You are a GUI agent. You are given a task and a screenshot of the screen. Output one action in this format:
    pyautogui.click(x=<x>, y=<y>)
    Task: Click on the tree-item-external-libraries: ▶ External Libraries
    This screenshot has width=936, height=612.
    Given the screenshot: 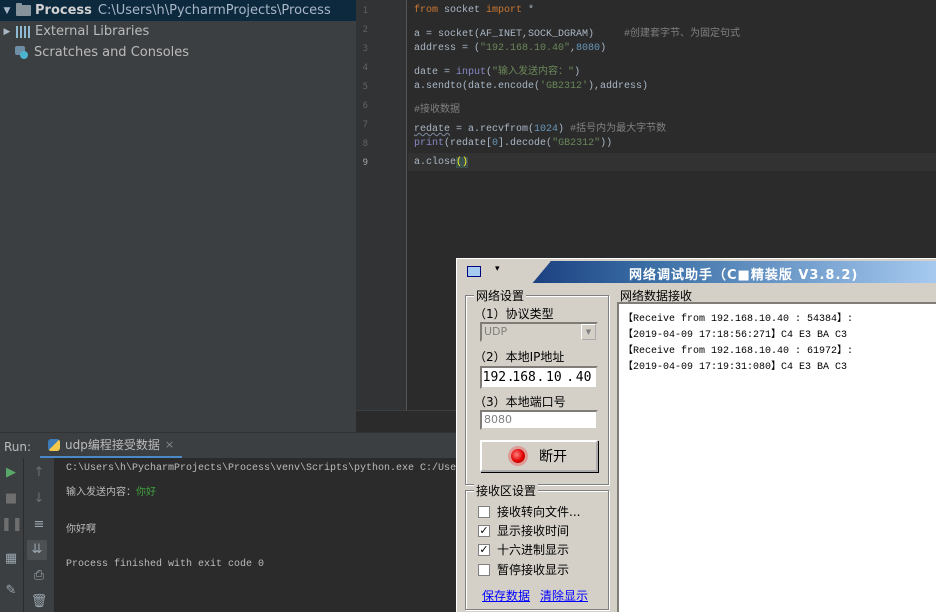 What is the action you would take?
    pyautogui.click(x=178, y=31)
    